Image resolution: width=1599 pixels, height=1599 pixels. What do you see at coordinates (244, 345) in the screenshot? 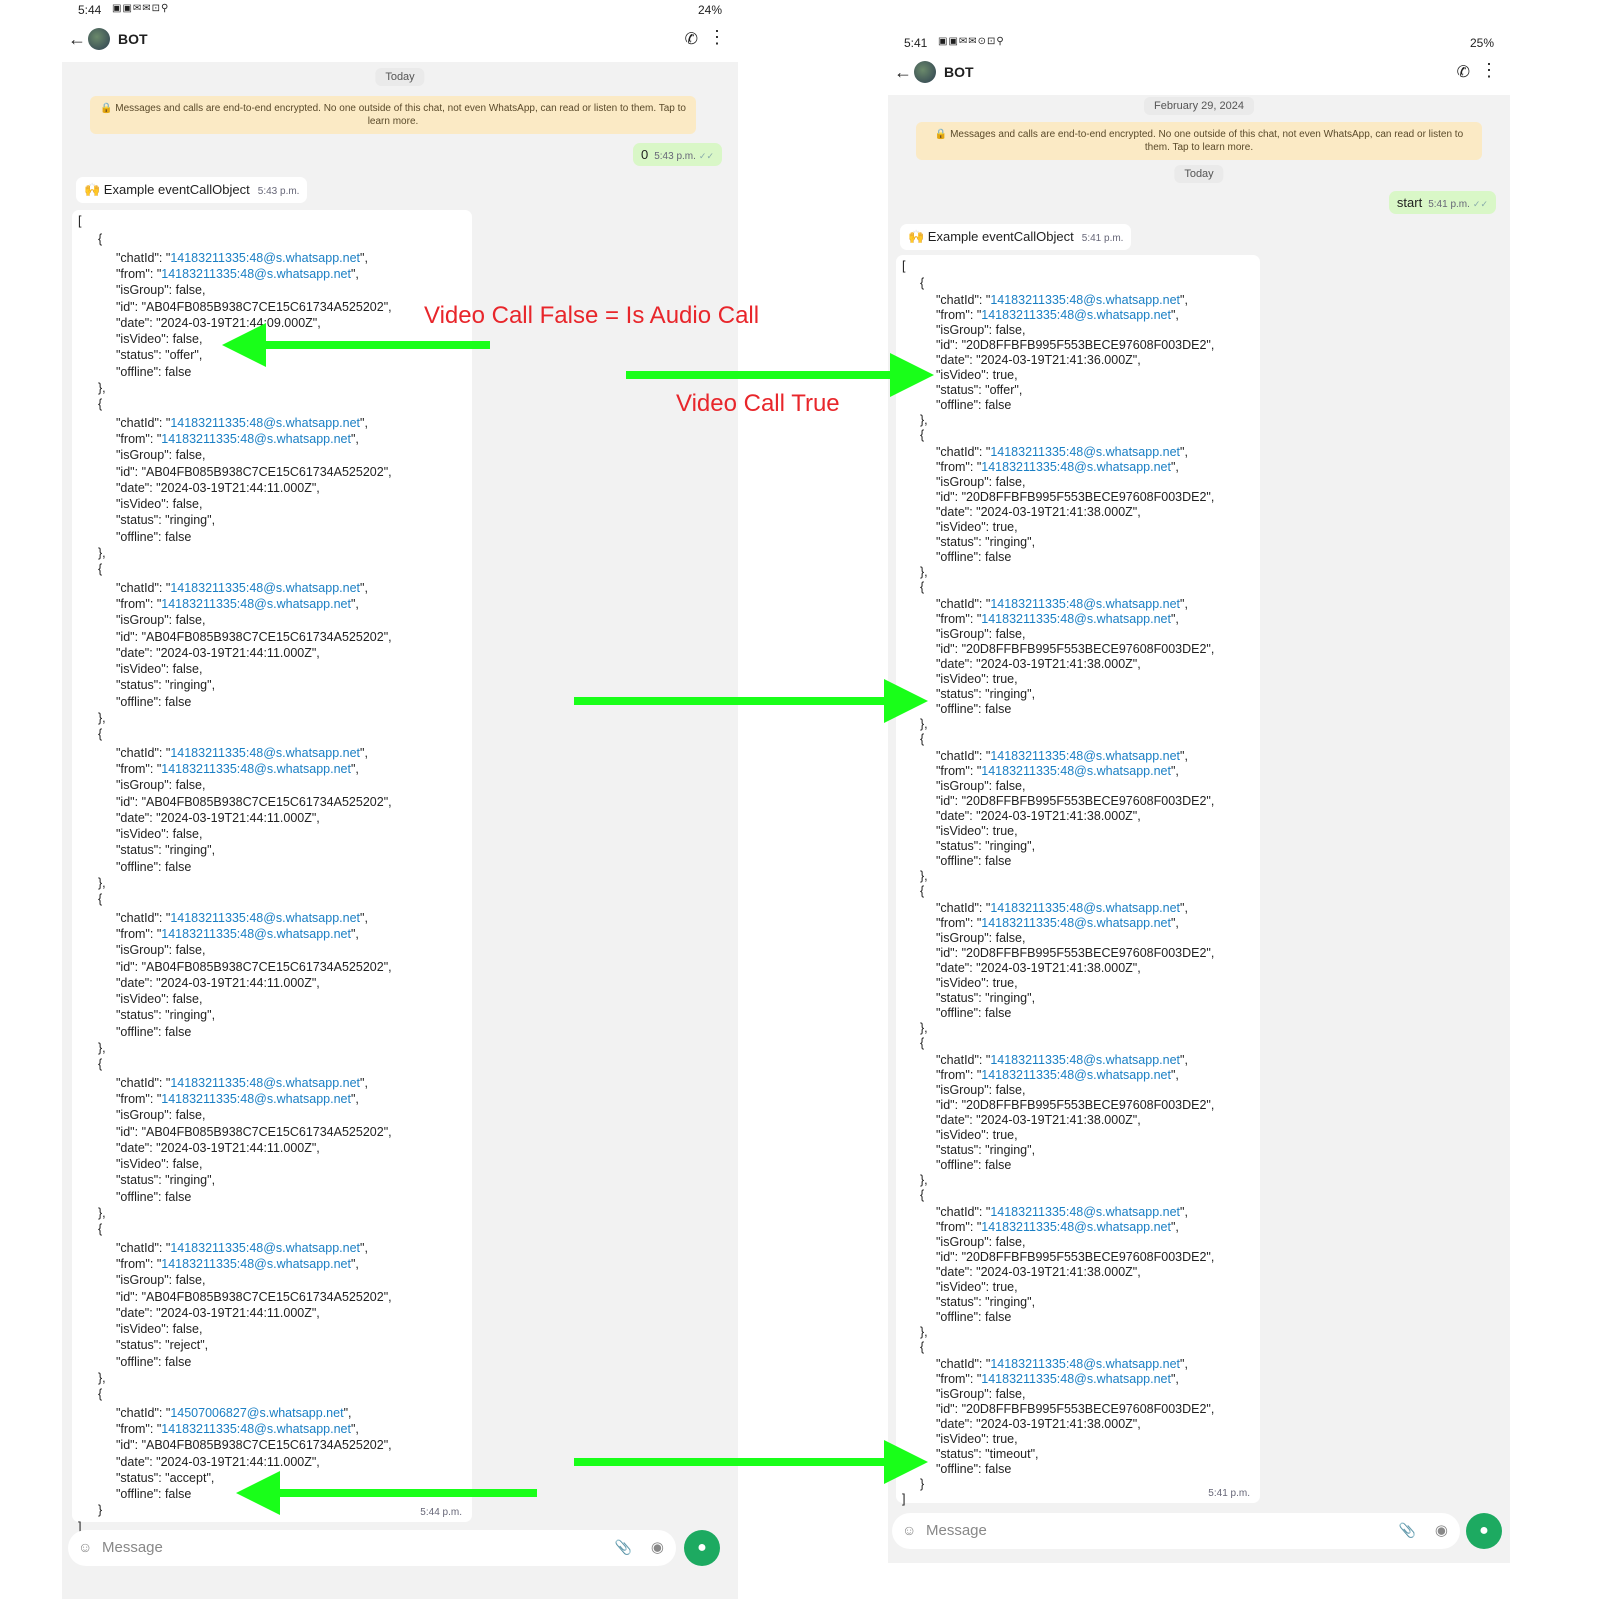
I see `arrow-isvideo-false-head` at bounding box center [244, 345].